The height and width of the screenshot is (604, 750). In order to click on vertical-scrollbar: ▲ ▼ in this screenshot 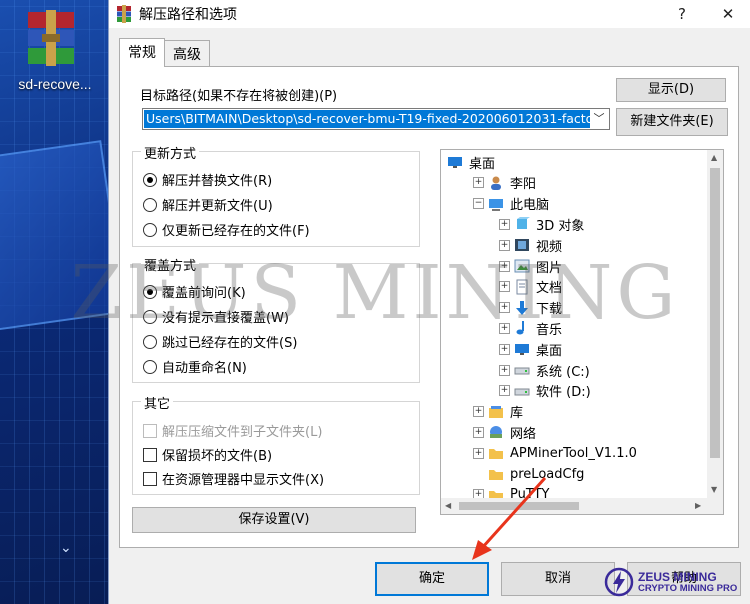, I will do `click(715, 324)`.